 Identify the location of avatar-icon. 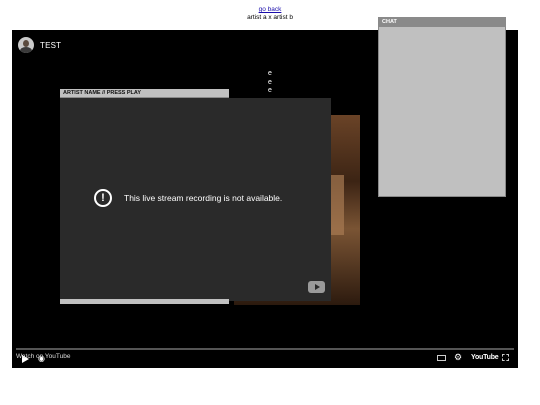
(26, 45).